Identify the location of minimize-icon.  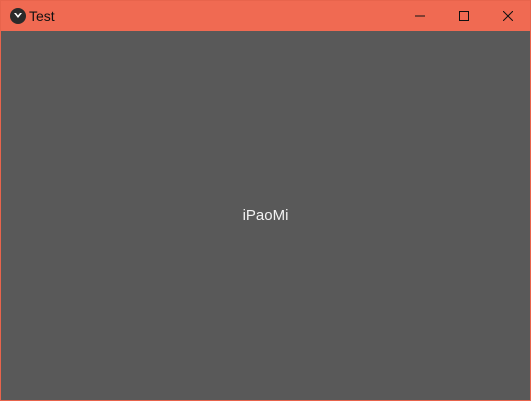
(420, 16).